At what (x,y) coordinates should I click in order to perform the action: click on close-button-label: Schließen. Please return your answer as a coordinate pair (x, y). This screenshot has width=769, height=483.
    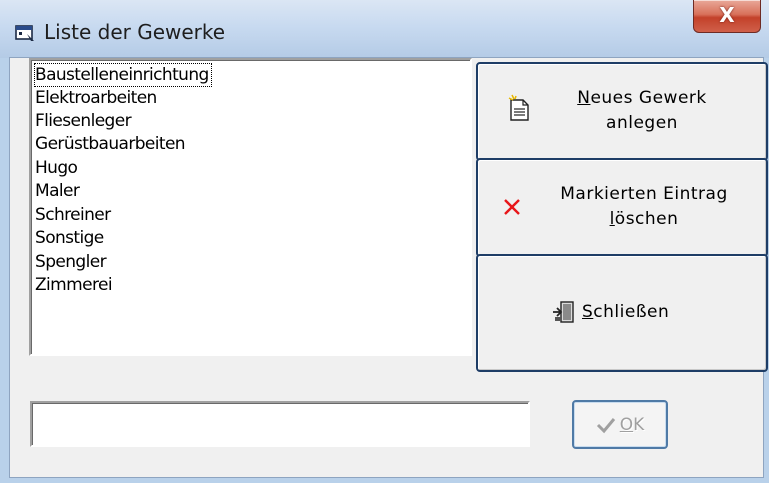
    Looking at the image, I should click on (626, 312).